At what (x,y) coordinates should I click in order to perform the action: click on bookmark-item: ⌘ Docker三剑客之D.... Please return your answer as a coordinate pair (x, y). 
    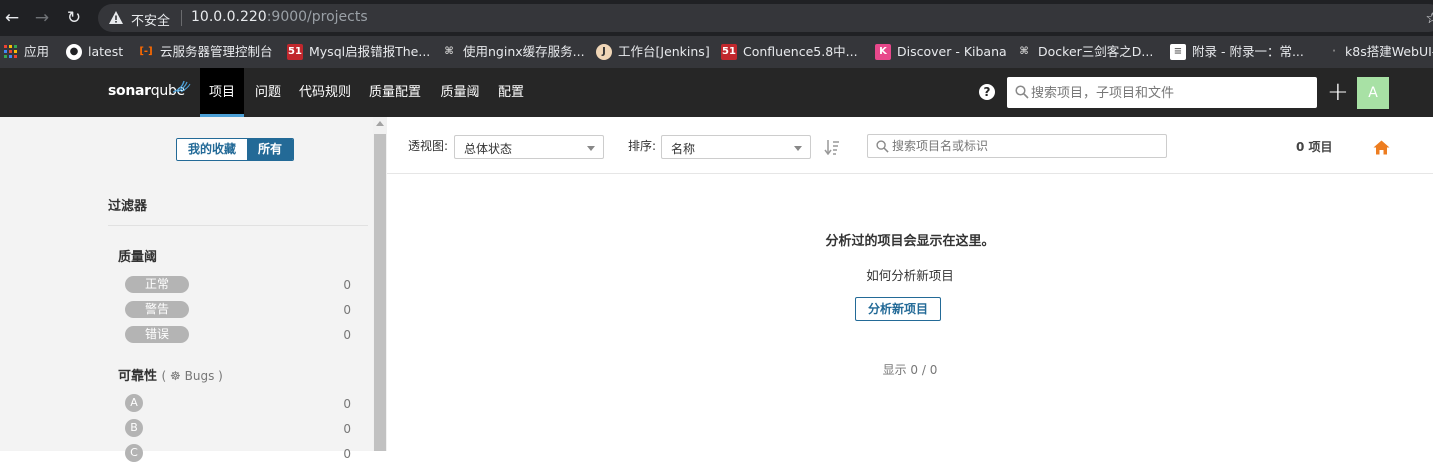
    Looking at the image, I should click on (1084, 52).